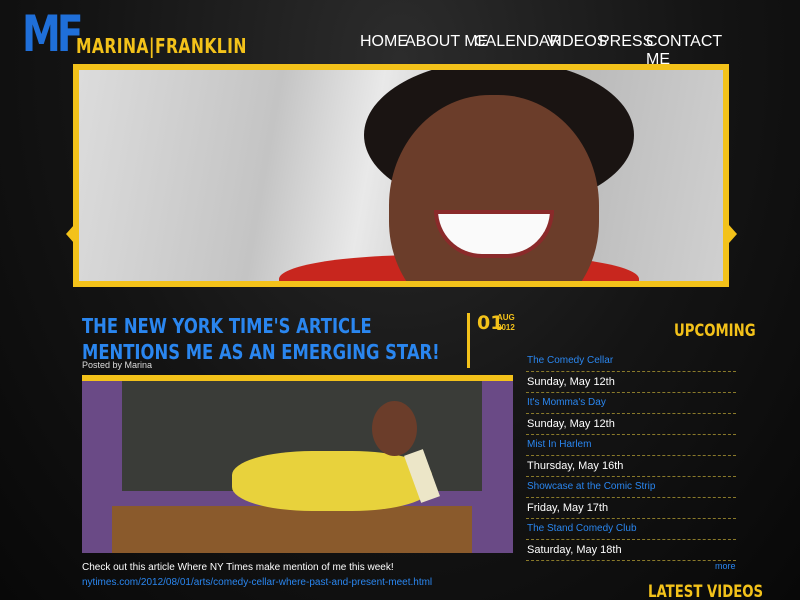 This screenshot has width=800, height=600. Describe the element at coordinates (468, 340) in the screenshot. I see `date-divider` at that location.